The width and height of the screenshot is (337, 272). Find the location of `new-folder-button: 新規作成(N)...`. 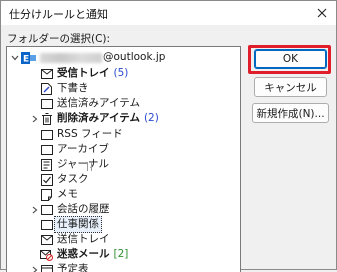

new-folder-button: 新規作成(N)... is located at coordinates (290, 113).